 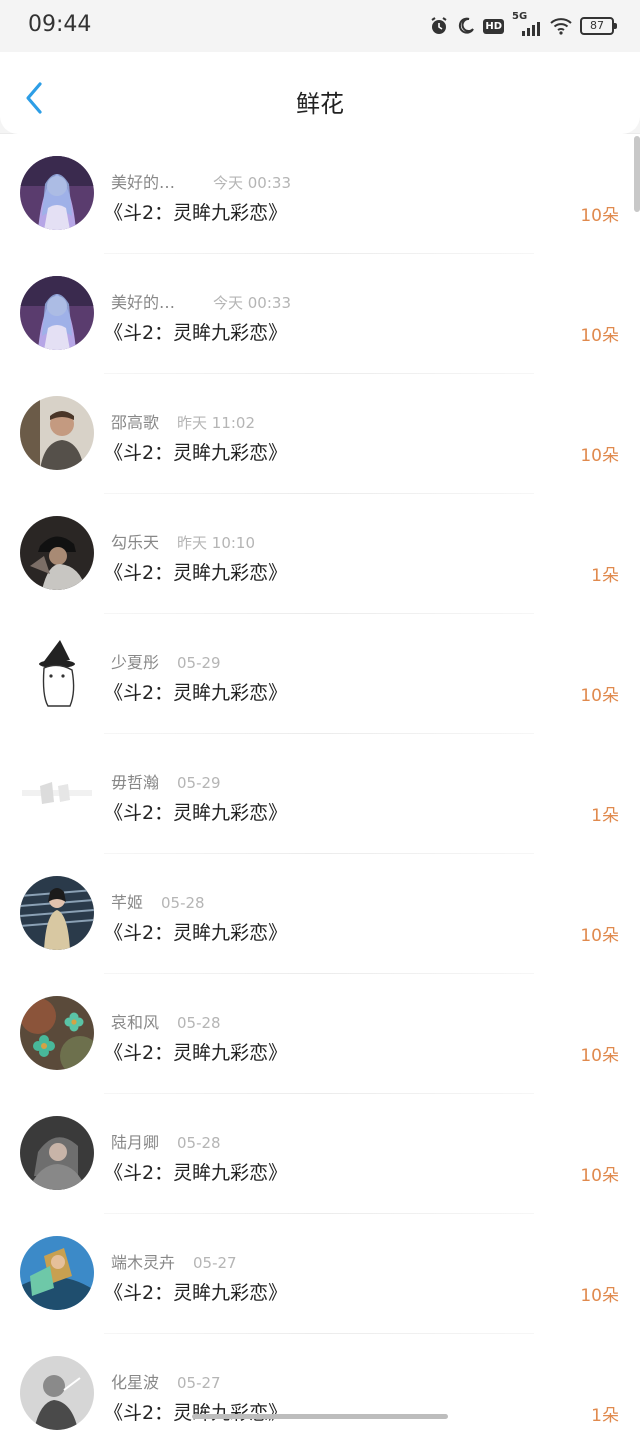 I want to click on list-item: 端木灵卉 05-27 《斗2：灵眸九彩恋》 10朵, so click(x=320, y=1274).